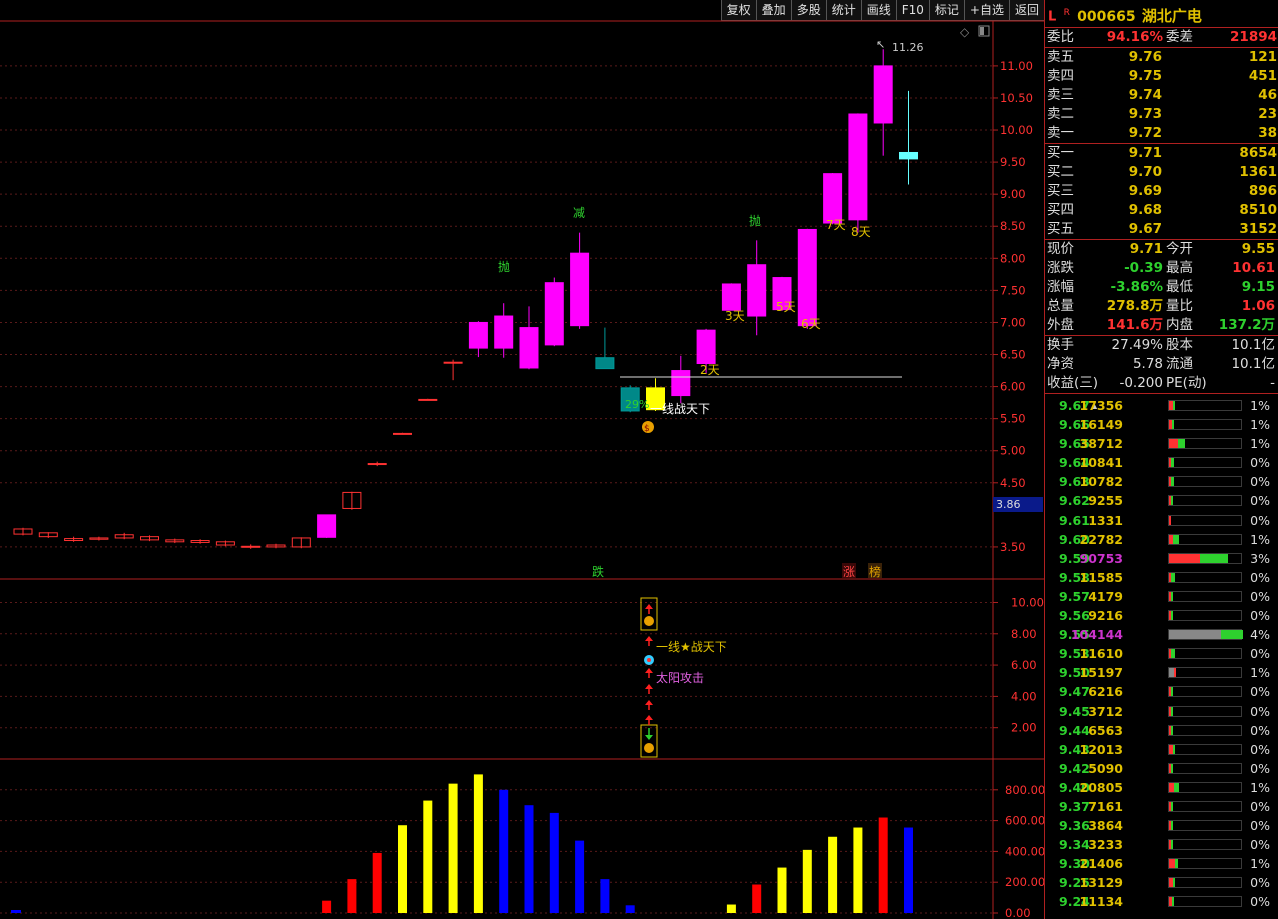  What do you see at coordinates (1101, 673) in the screenshot?
I see `dist-volume: 15197` at bounding box center [1101, 673].